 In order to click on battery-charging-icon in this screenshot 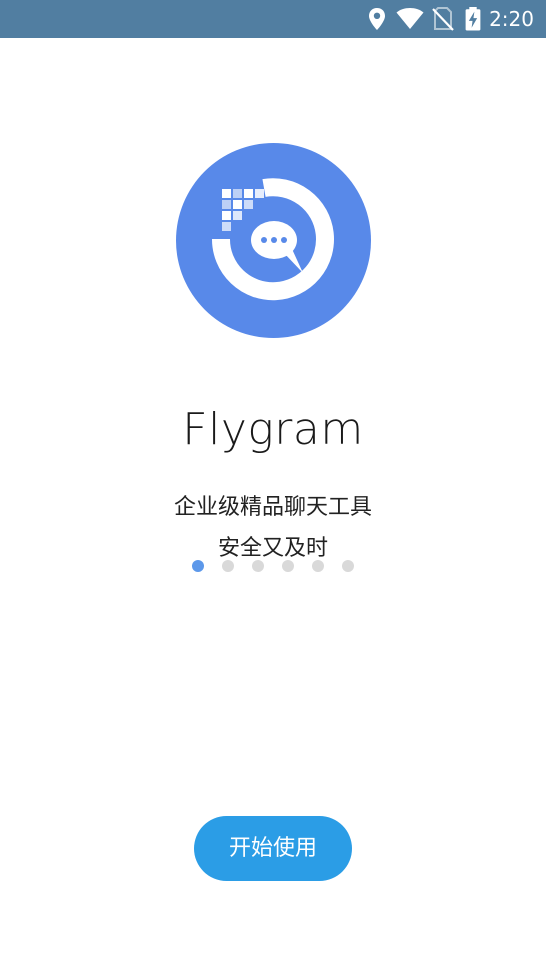, I will do `click(473, 19)`.